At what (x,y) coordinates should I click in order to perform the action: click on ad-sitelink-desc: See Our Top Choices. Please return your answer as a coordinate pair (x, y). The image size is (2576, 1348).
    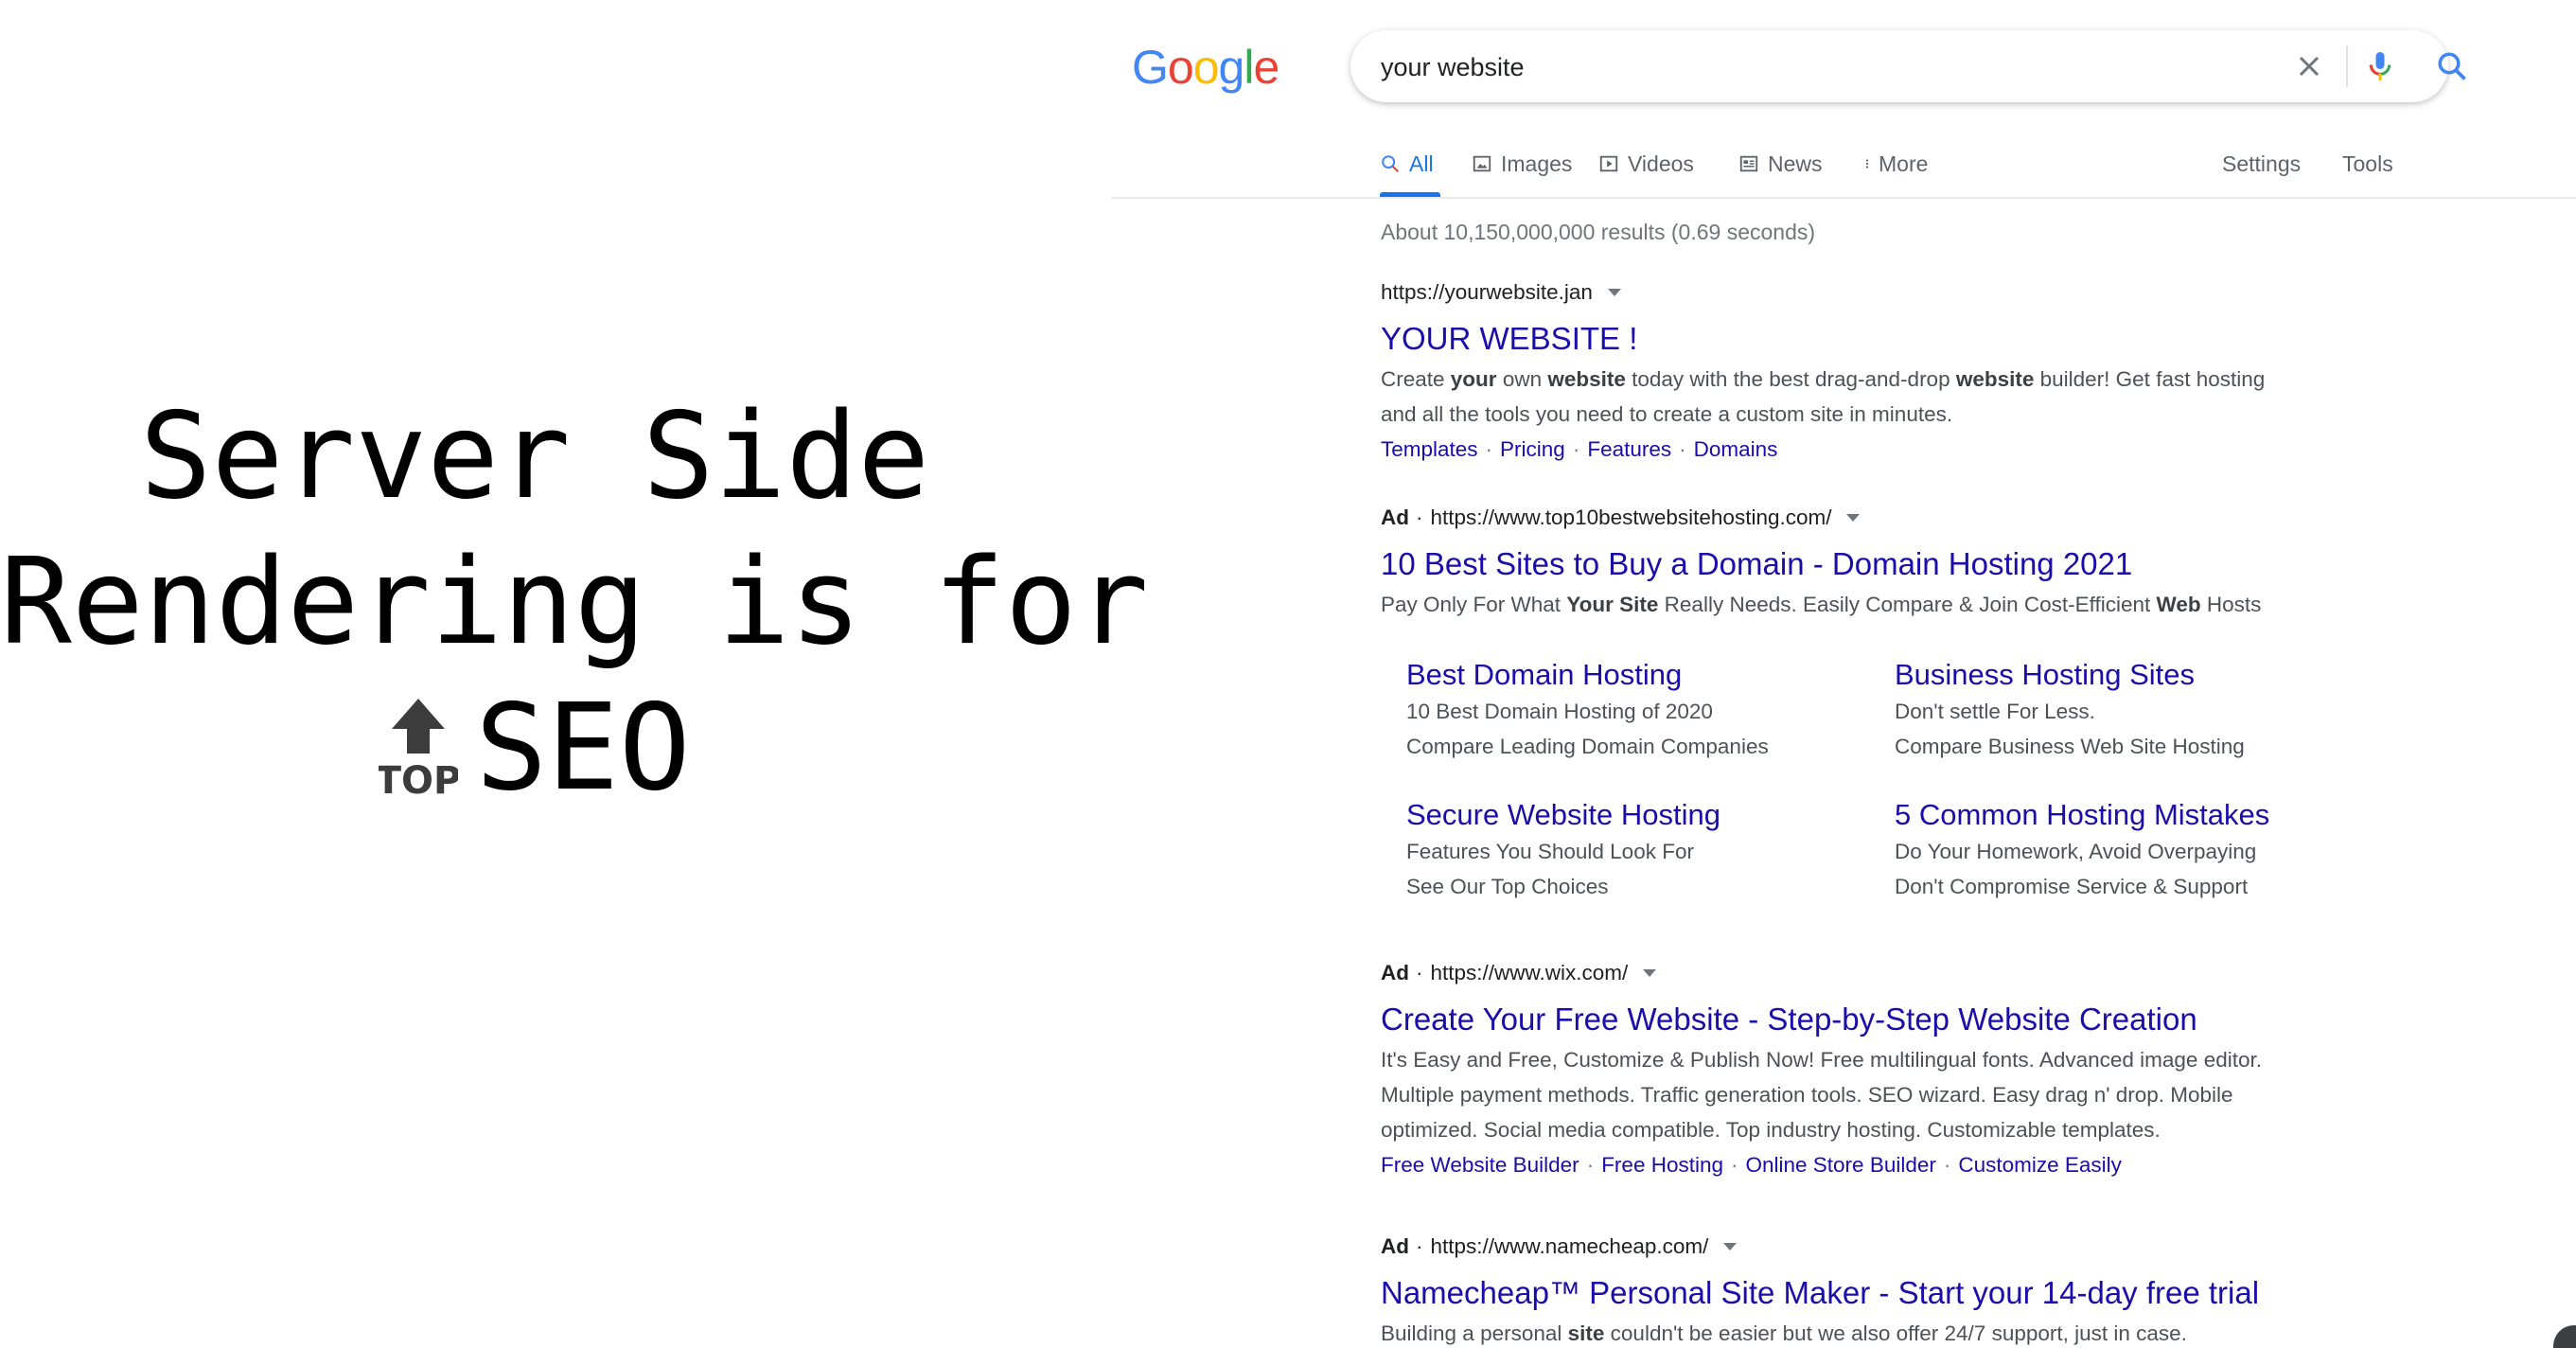
    Looking at the image, I should click on (1507, 886).